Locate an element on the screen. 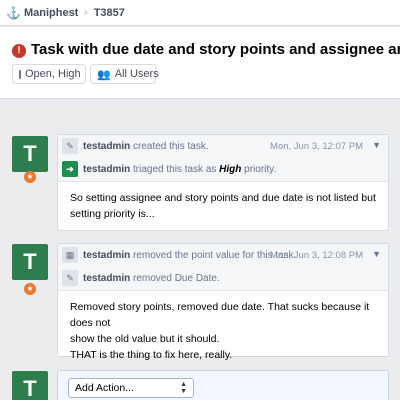  comment-composer: Add Action... ▲ ▼ is located at coordinates (223, 385).